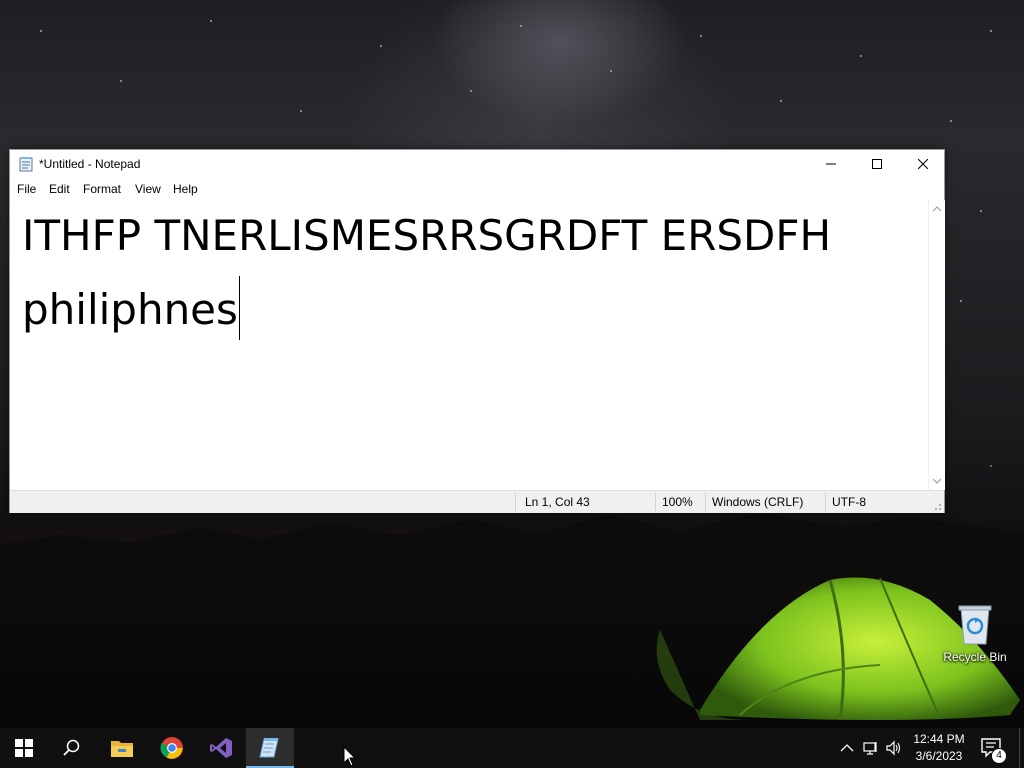  Describe the element at coordinates (936, 505) in the screenshot. I see `resize-grip-icon` at that location.